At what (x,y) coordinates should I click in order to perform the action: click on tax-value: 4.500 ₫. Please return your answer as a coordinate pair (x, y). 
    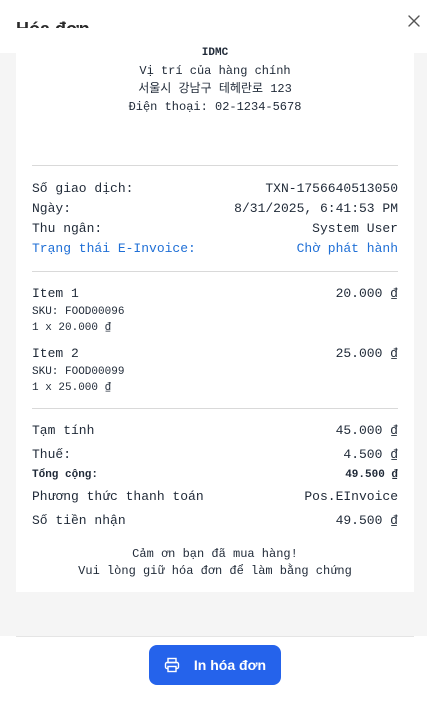
    Looking at the image, I should click on (370, 454).